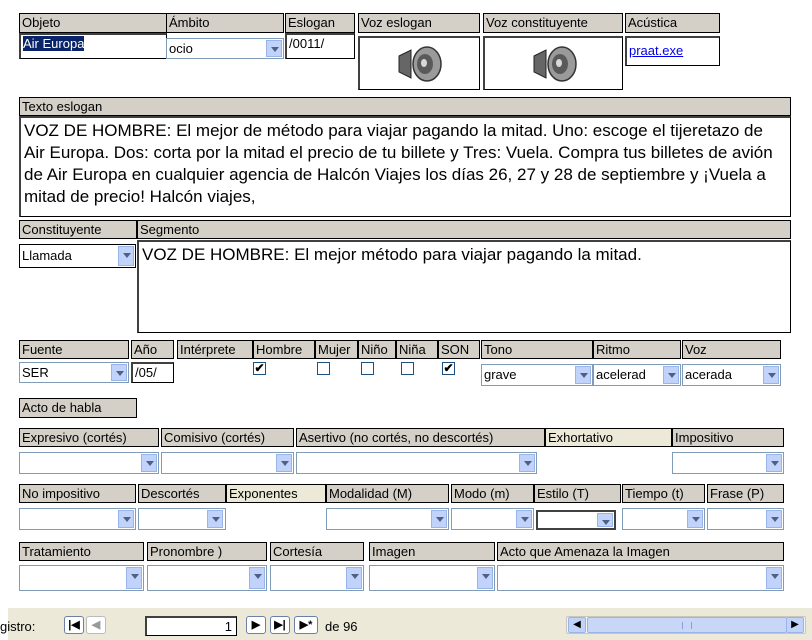 This screenshot has width=812, height=640. What do you see at coordinates (18, 626) in the screenshot?
I see `record-nav-label: gistro:` at bounding box center [18, 626].